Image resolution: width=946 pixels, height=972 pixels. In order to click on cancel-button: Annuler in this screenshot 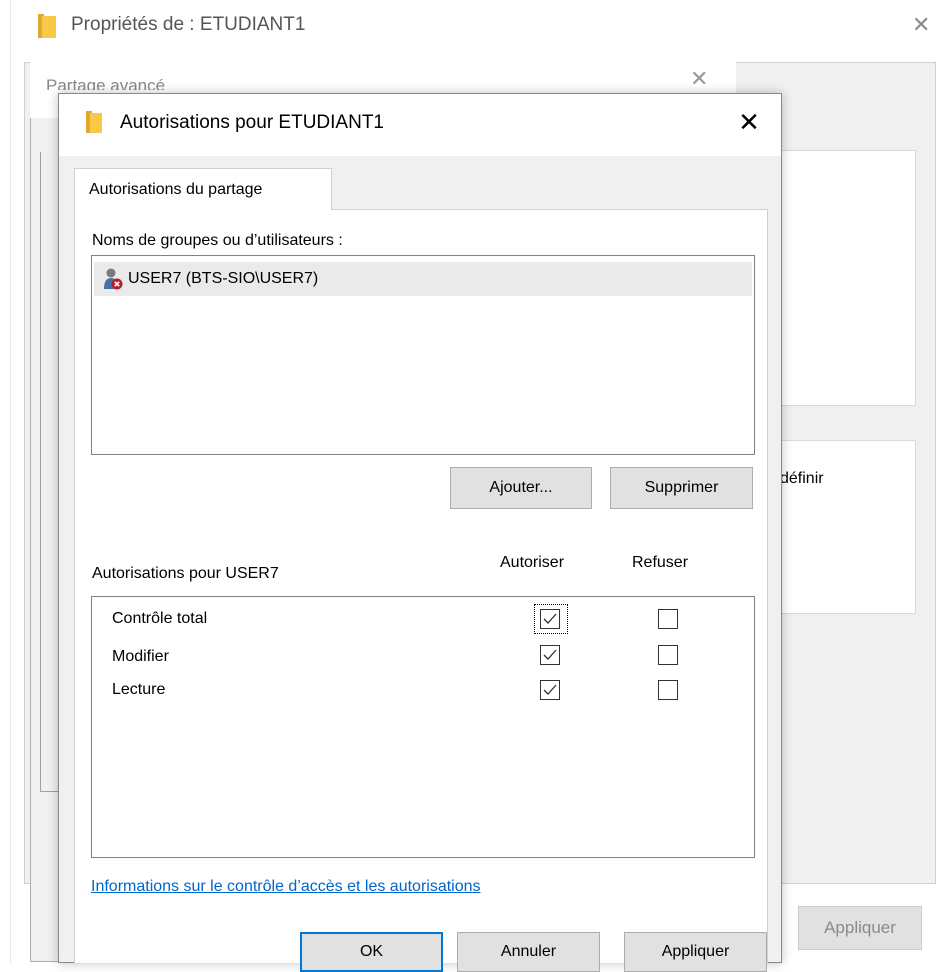, I will do `click(528, 952)`.